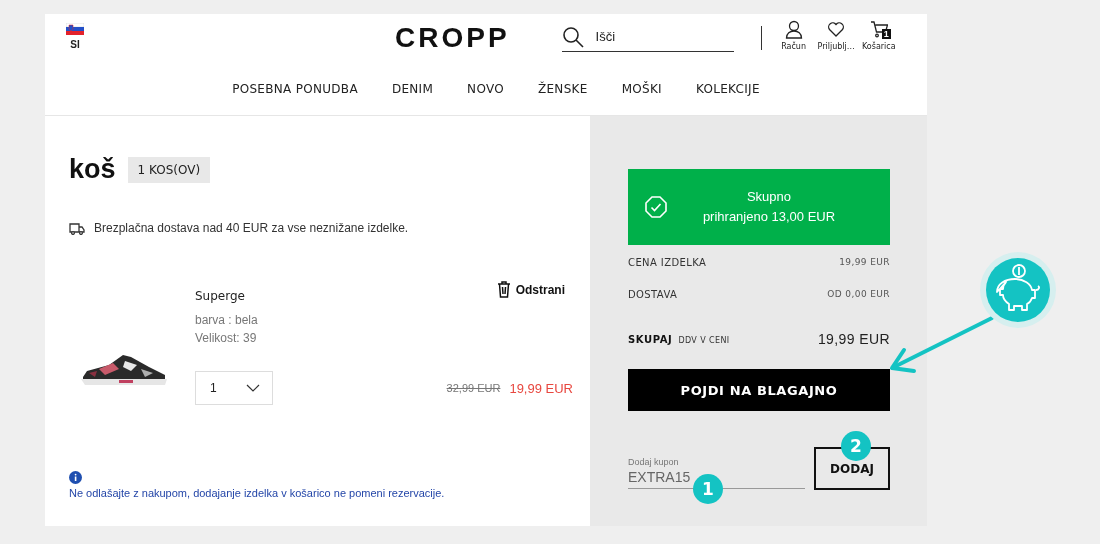  Describe the element at coordinates (541, 388) in the screenshot. I see `sale-price: 19,99 EUR` at that location.